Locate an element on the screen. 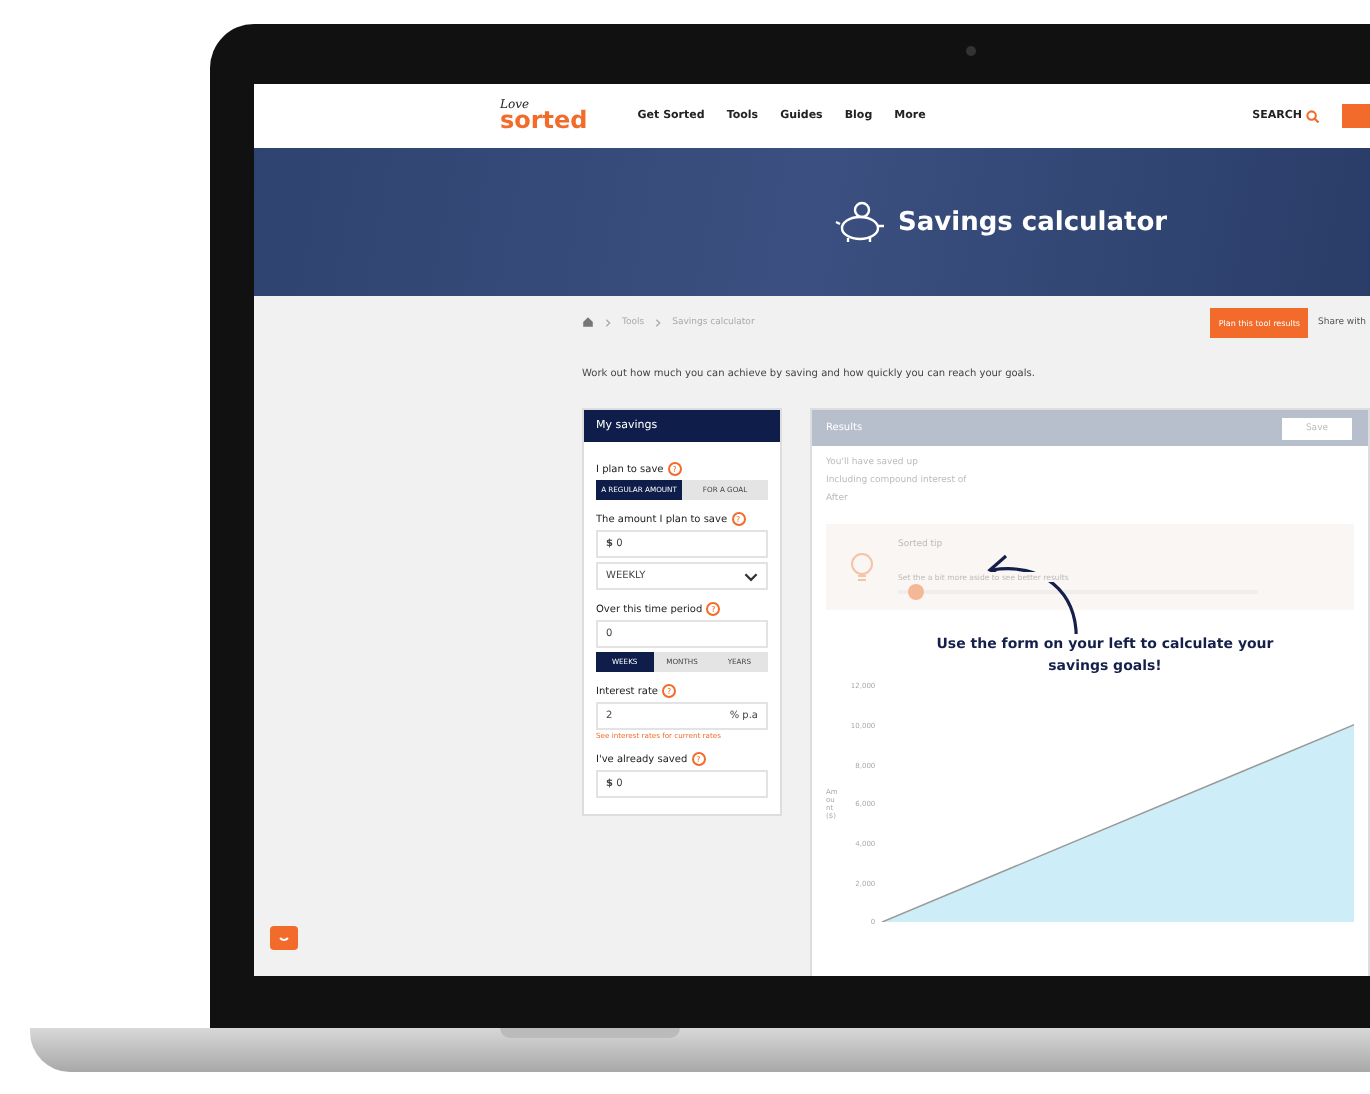 The image size is (1370, 1094). home-icon is located at coordinates (588, 322).